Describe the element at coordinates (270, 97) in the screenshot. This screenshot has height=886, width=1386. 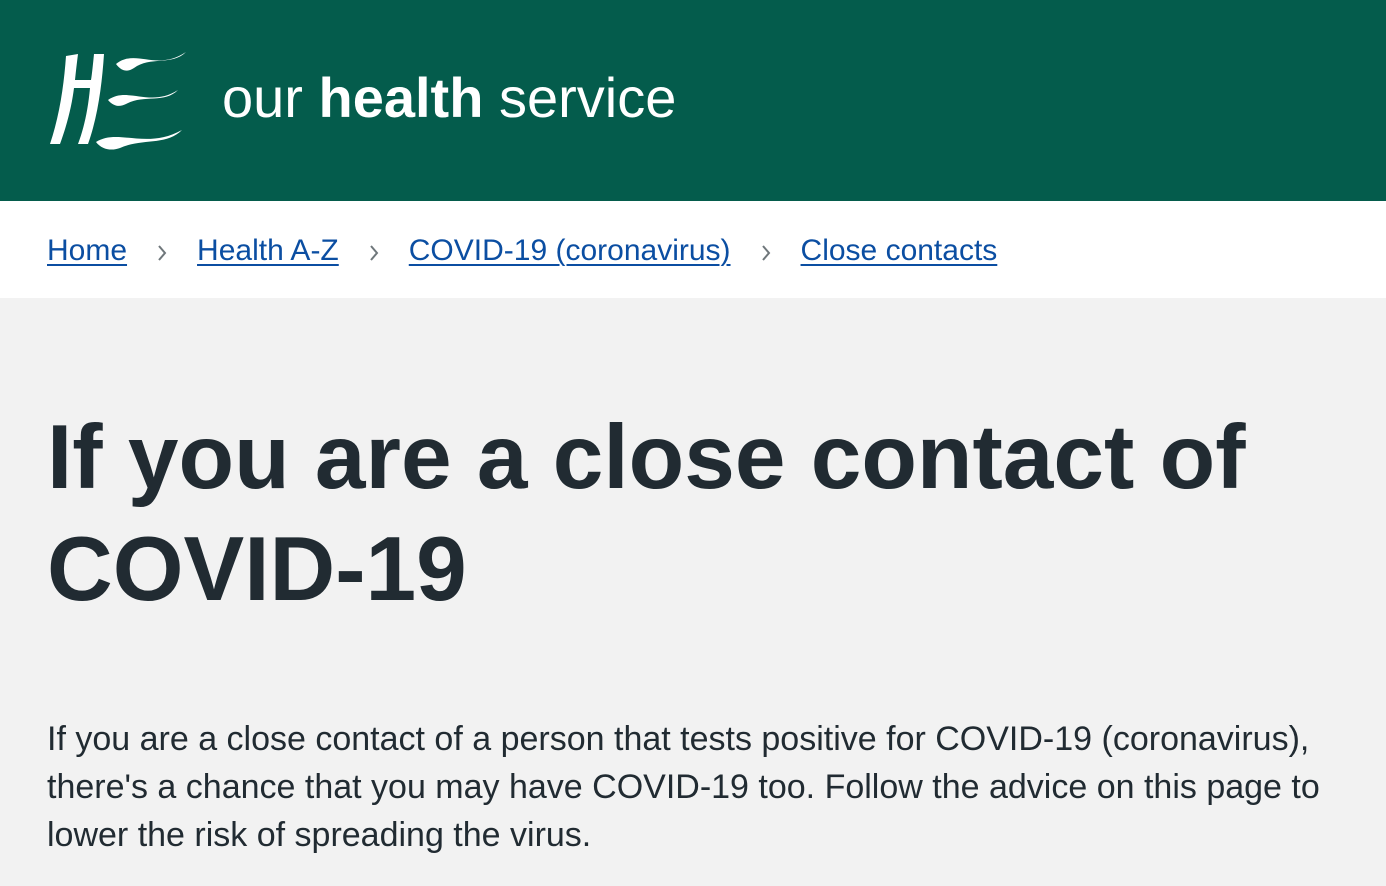
I see `tagline-prefix: our` at that location.